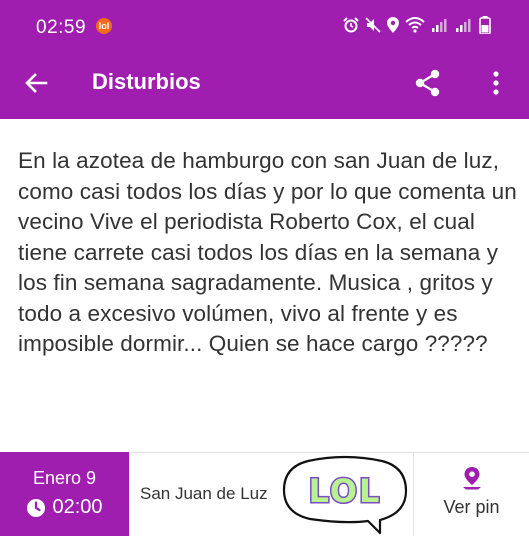 The width and height of the screenshot is (529, 536). What do you see at coordinates (373, 25) in the screenshot?
I see `mute-icon` at bounding box center [373, 25].